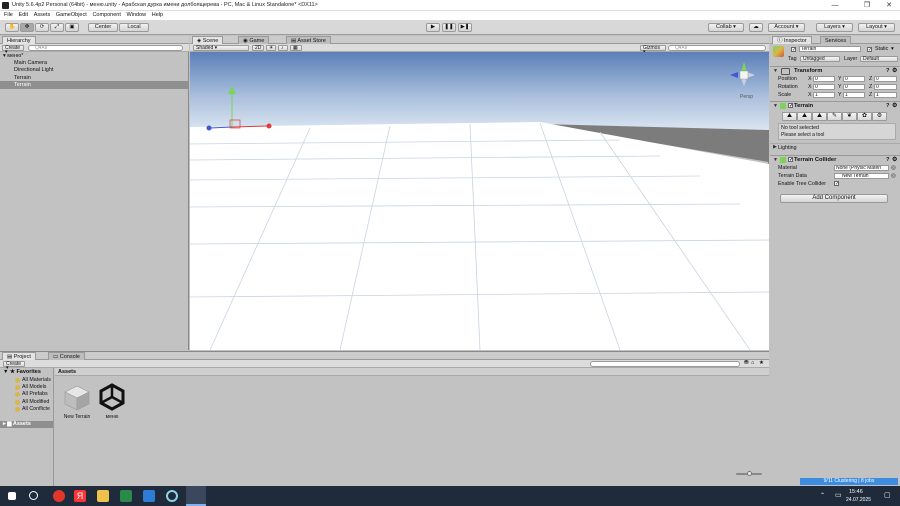 The height and width of the screenshot is (506, 900). What do you see at coordinates (196, 496) in the screenshot?
I see `unity-taskbar-icon` at bounding box center [196, 496].